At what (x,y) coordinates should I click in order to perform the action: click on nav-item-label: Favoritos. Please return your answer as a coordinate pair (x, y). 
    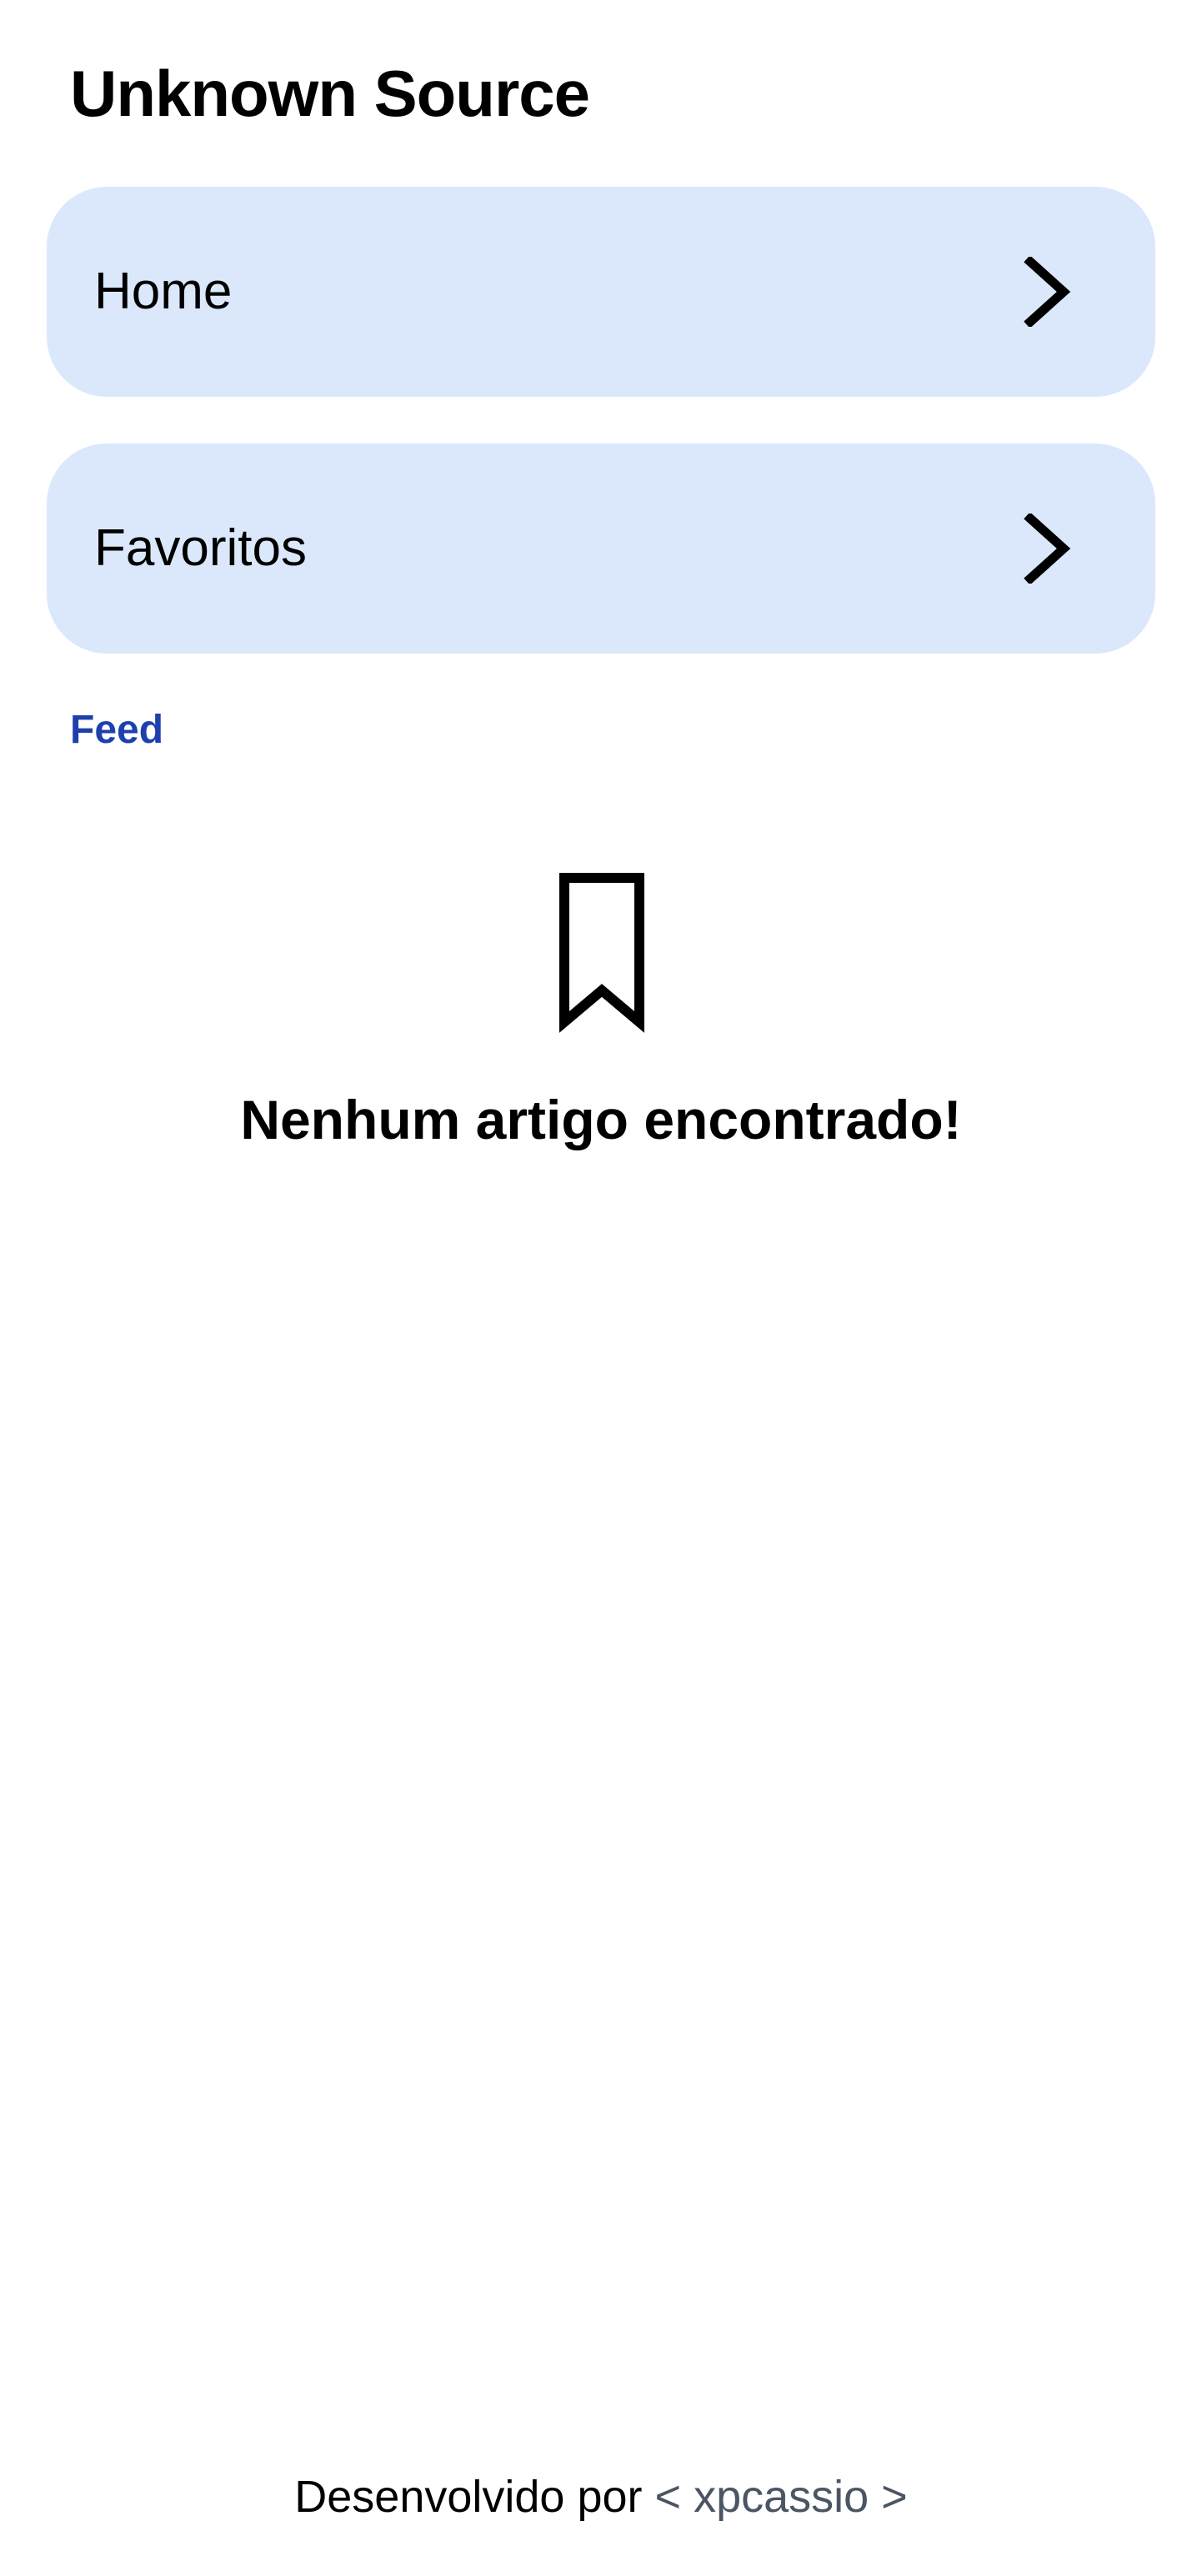
    Looking at the image, I should click on (200, 548).